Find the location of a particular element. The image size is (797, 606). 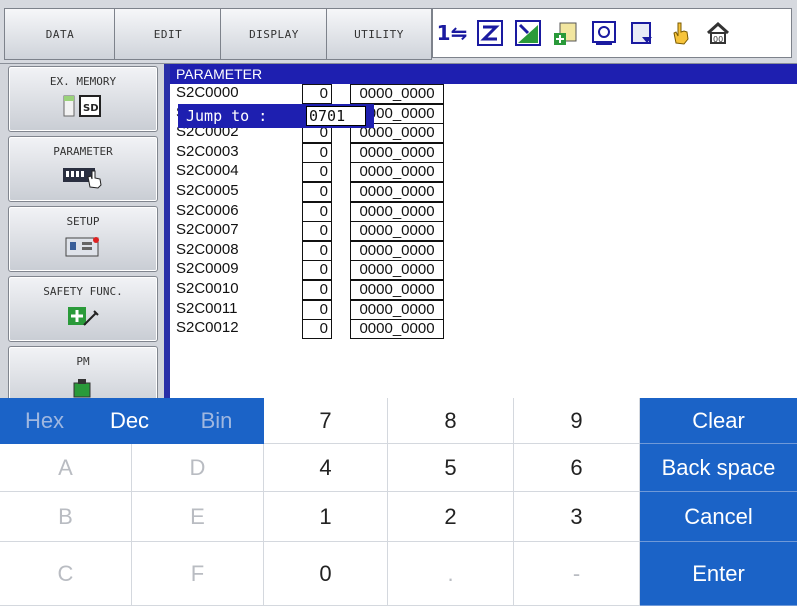

menu-data: DATA is located at coordinates (60, 34).